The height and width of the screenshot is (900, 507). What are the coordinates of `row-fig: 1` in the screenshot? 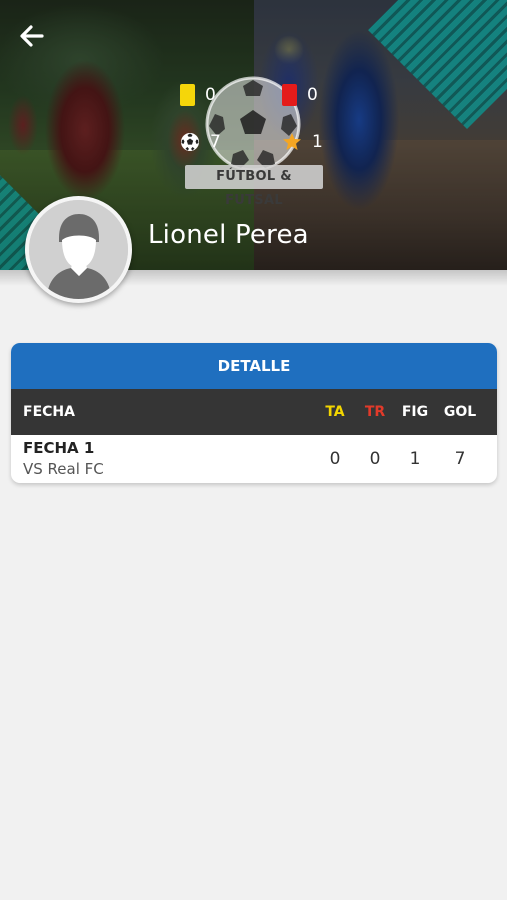 It's located at (415, 459).